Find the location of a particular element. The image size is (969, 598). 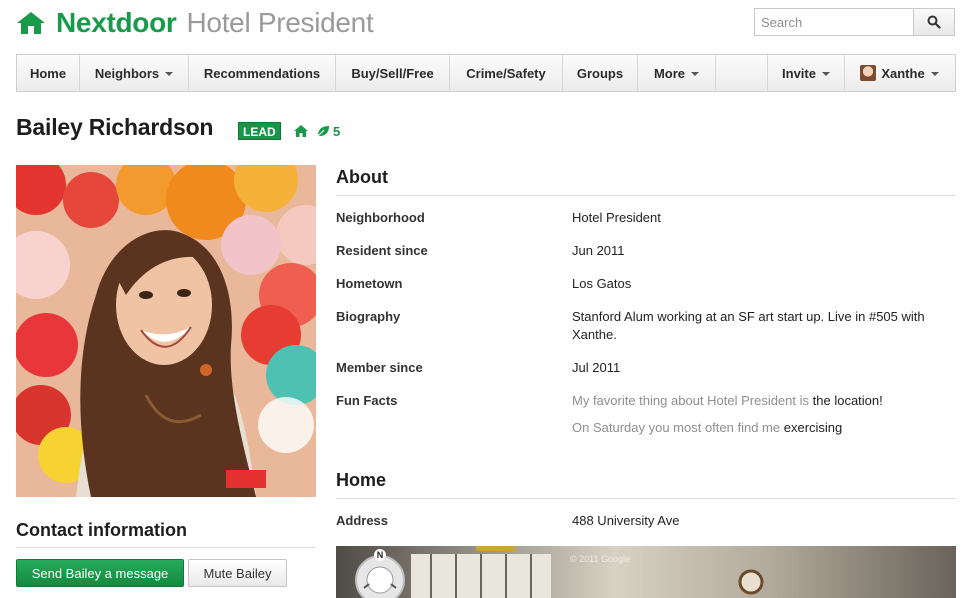

nav-user-label: Xanthe is located at coordinates (903, 73).